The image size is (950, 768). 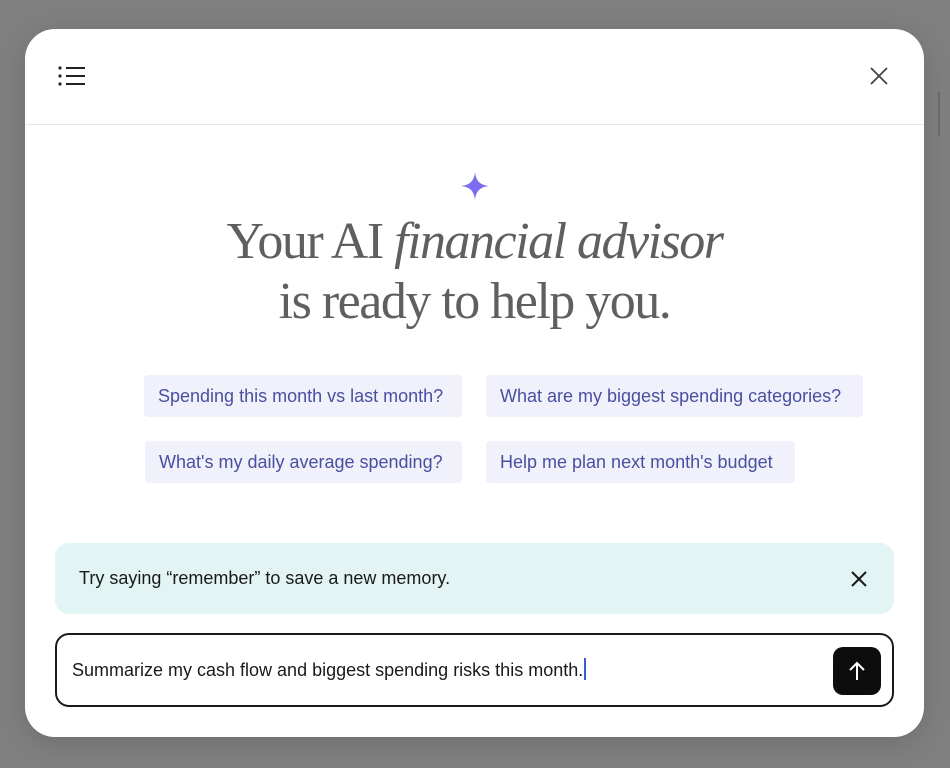 I want to click on arrow-up-icon, so click(x=857, y=670).